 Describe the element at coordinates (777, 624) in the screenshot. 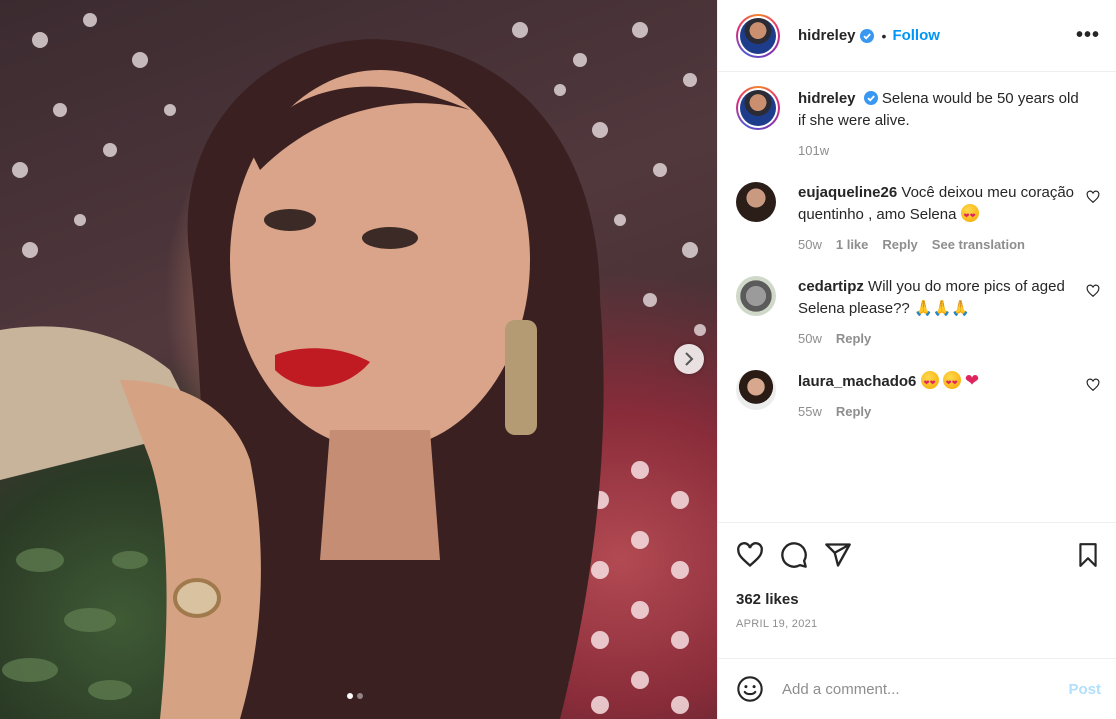

I see `post-date: APRIL 19, 2021` at that location.